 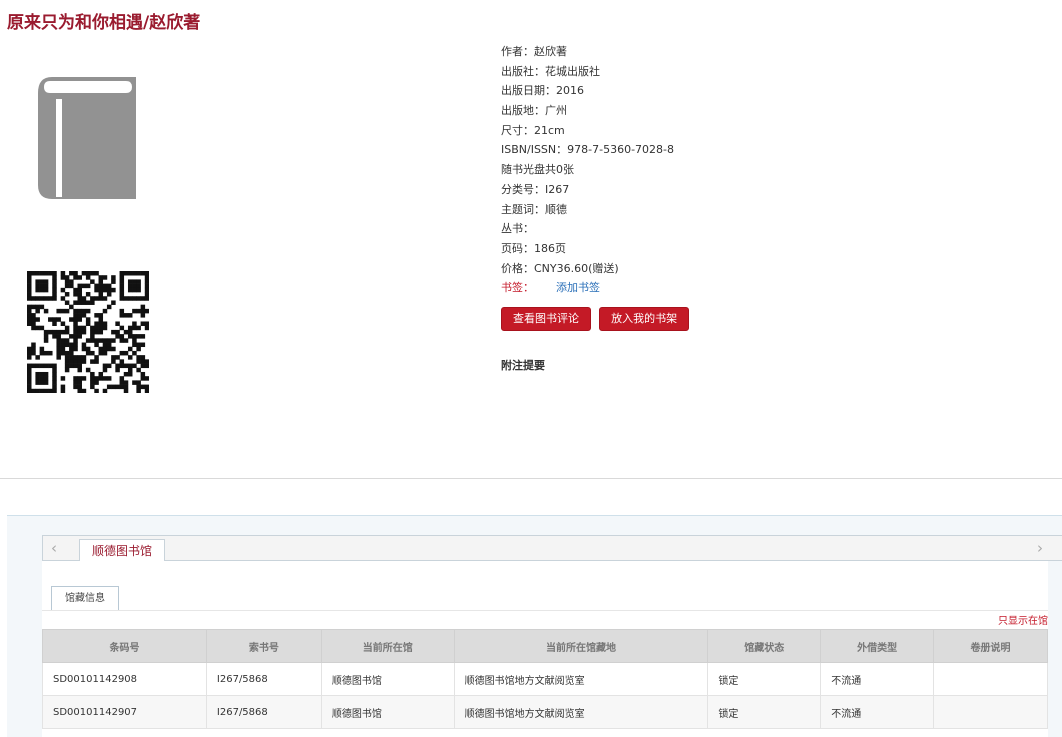 What do you see at coordinates (54, 548) in the screenshot?
I see `chevron-left-icon: ‹` at bounding box center [54, 548].